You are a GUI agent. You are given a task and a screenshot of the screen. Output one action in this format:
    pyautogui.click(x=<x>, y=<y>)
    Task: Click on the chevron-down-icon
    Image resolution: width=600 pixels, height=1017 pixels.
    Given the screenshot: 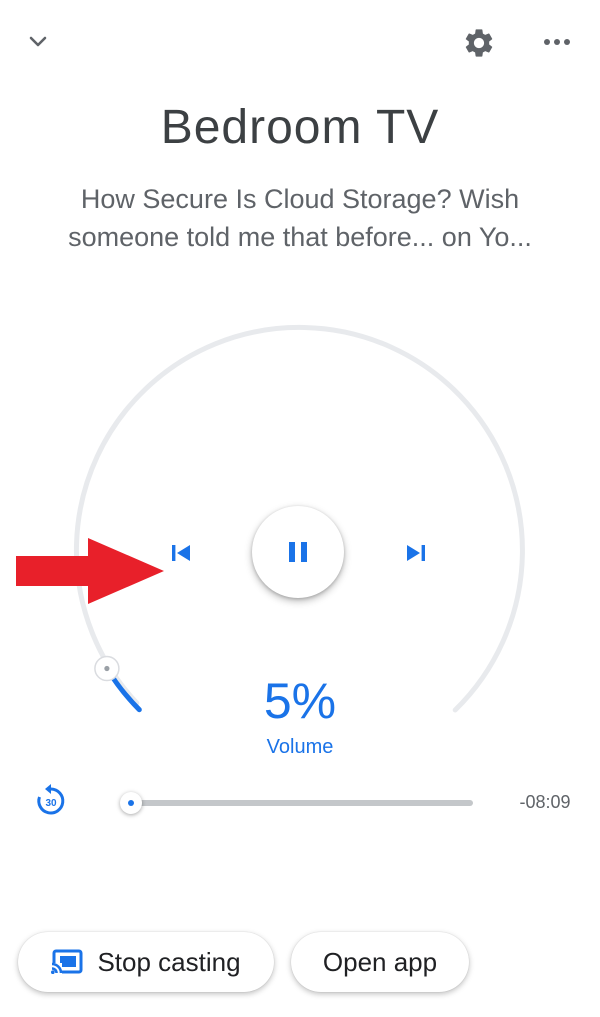 What is the action you would take?
    pyautogui.click(x=38, y=41)
    